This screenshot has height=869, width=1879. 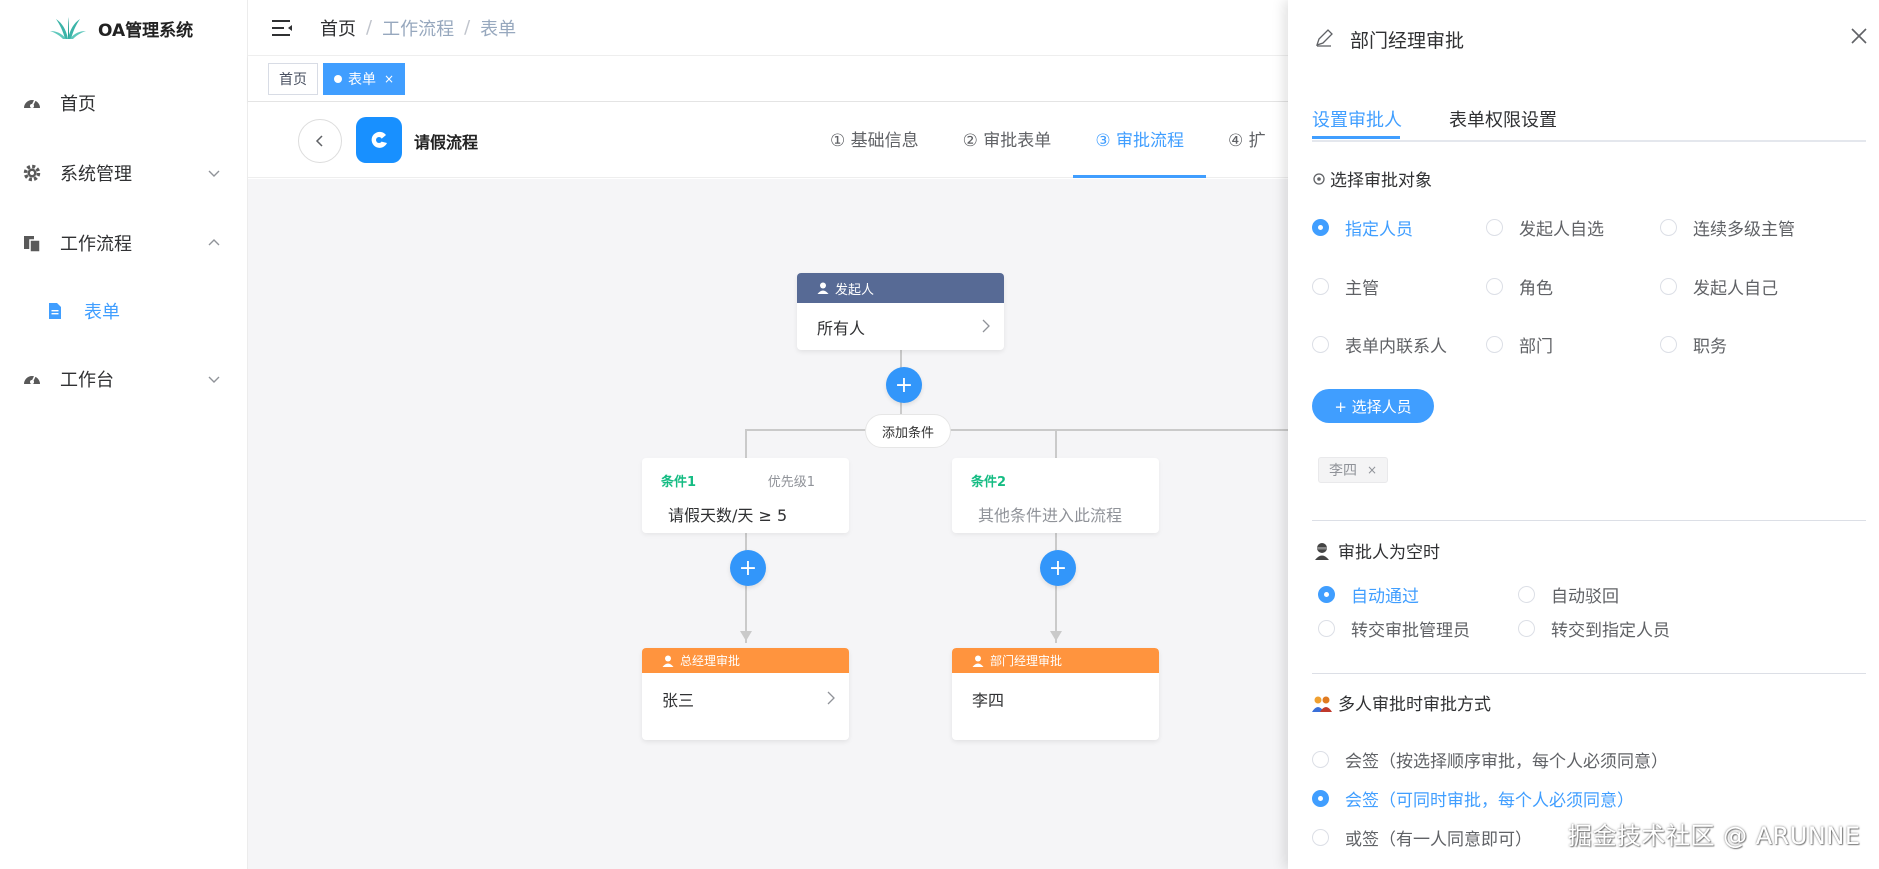 I want to click on connector-line, so click(x=1056, y=444).